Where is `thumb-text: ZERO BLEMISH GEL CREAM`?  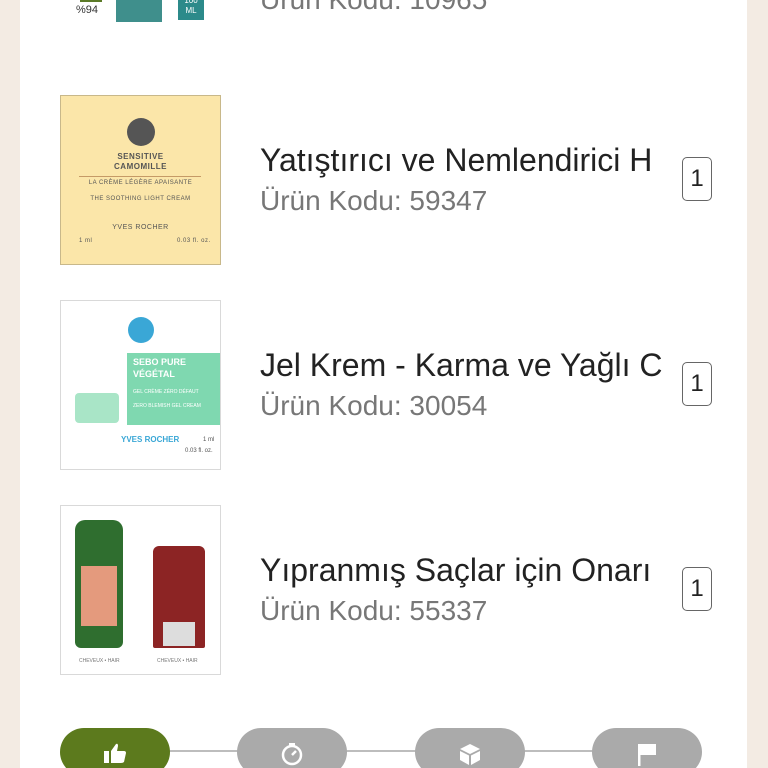
thumb-text: ZERO BLEMISH GEL CREAM is located at coordinates (167, 406).